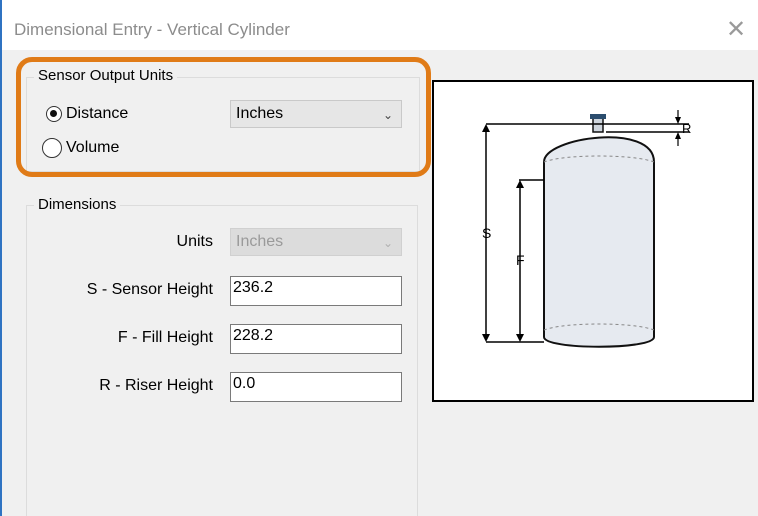 Image resolution: width=758 pixels, height=516 pixels. I want to click on sensor-nozzle, so click(598, 125).